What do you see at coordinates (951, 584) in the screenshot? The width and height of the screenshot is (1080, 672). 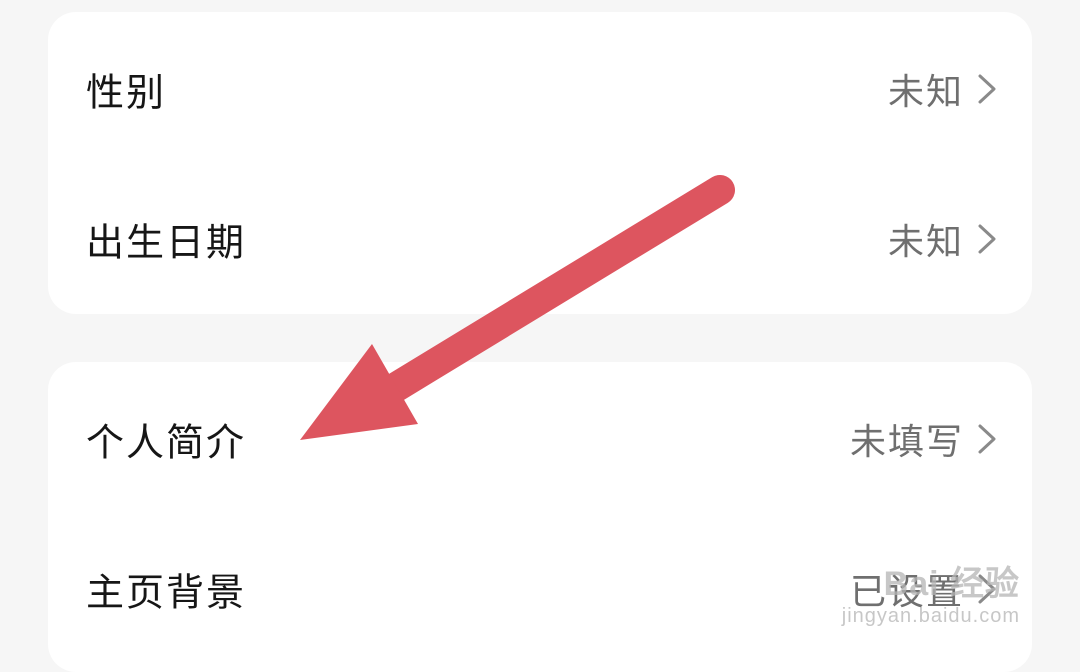 I see `watermark-logo: Bai 经验` at bounding box center [951, 584].